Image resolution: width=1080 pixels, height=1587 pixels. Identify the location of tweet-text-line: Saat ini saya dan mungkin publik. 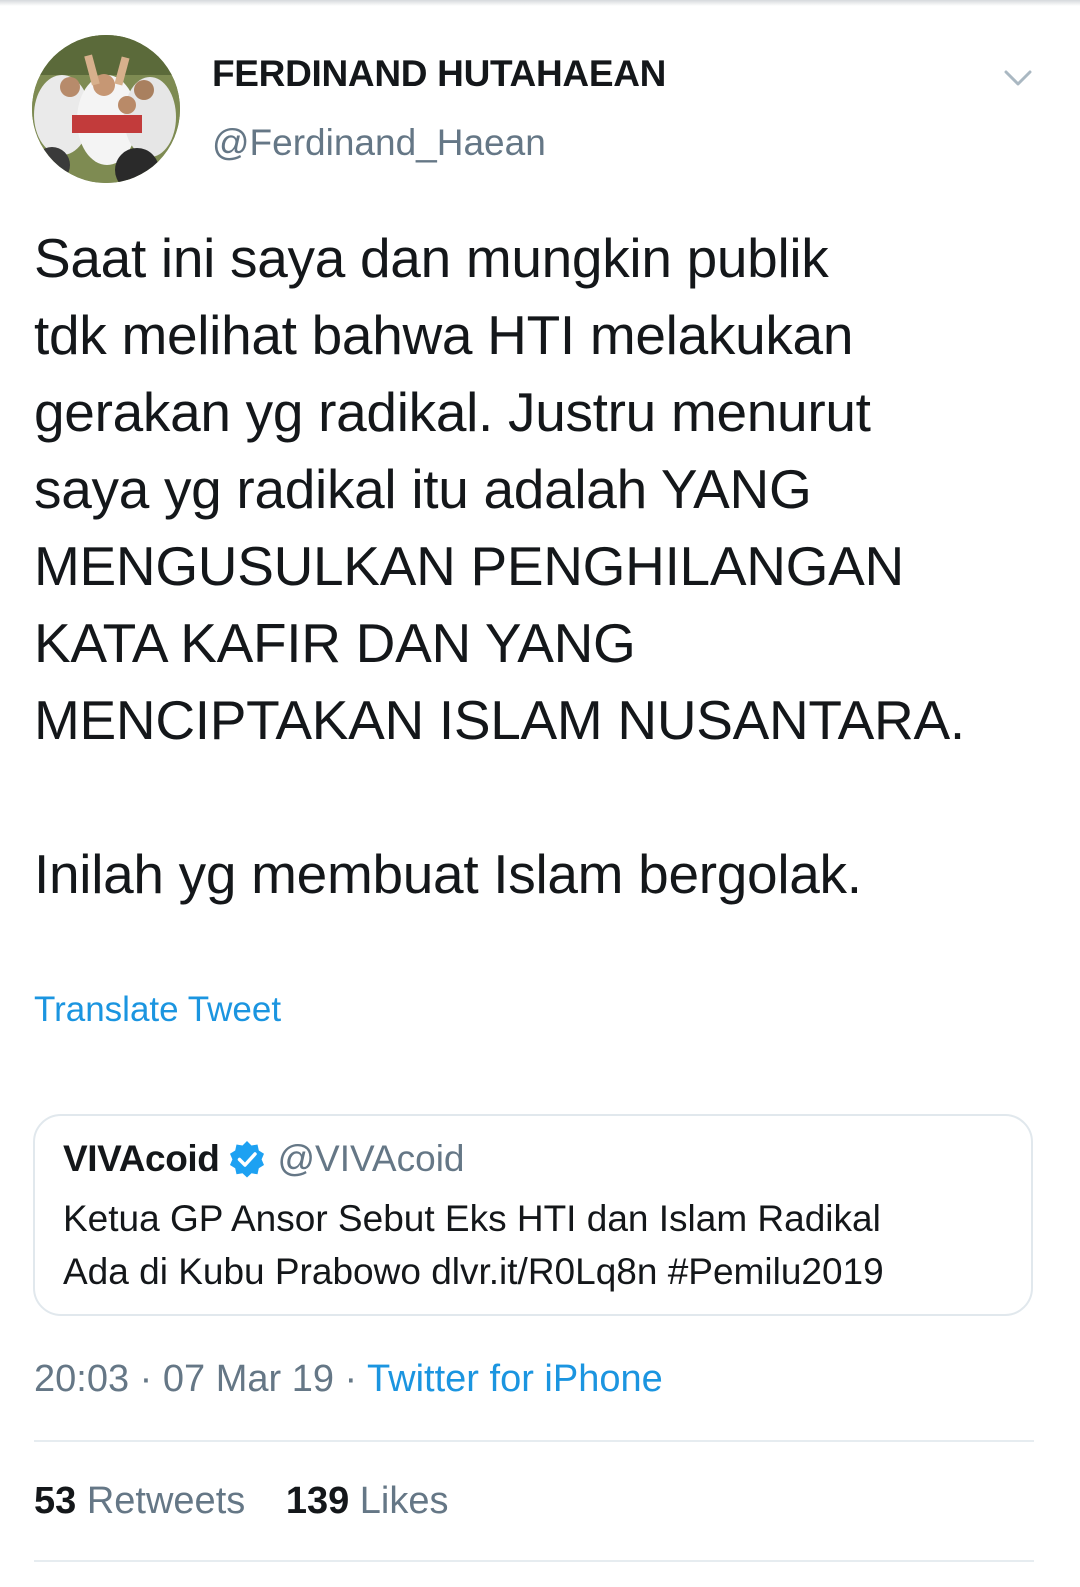
(431, 258).